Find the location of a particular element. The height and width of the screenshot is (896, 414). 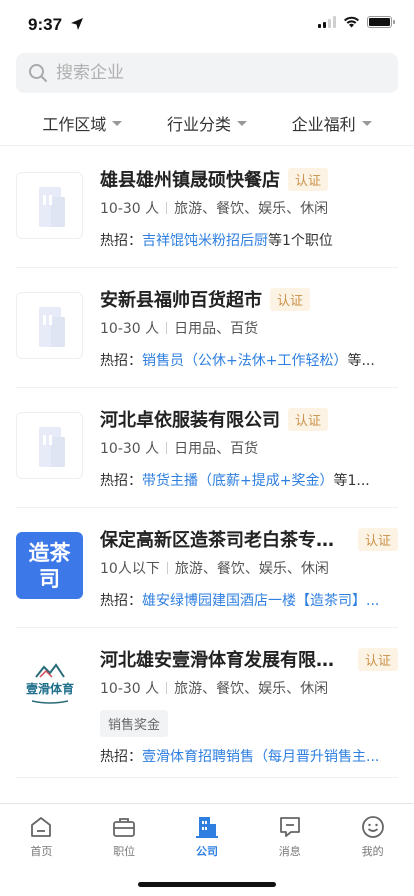

status-bar: 9:37 is located at coordinates (207, 25).